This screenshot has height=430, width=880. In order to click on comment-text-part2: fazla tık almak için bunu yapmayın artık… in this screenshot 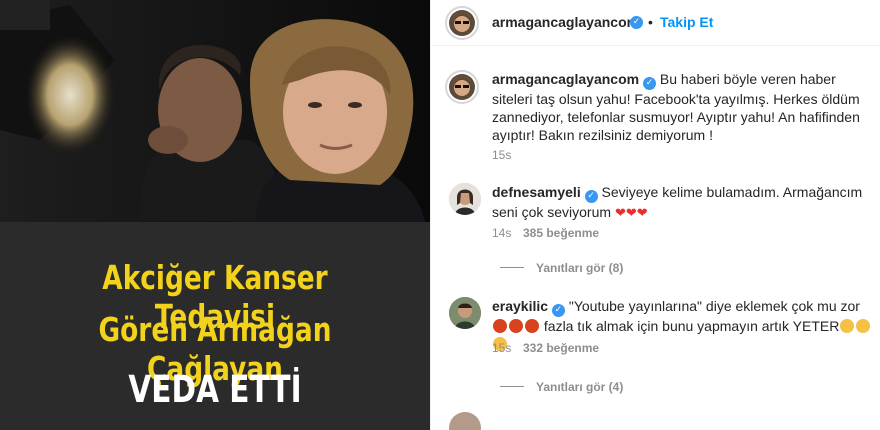, I will do `click(691, 326)`.